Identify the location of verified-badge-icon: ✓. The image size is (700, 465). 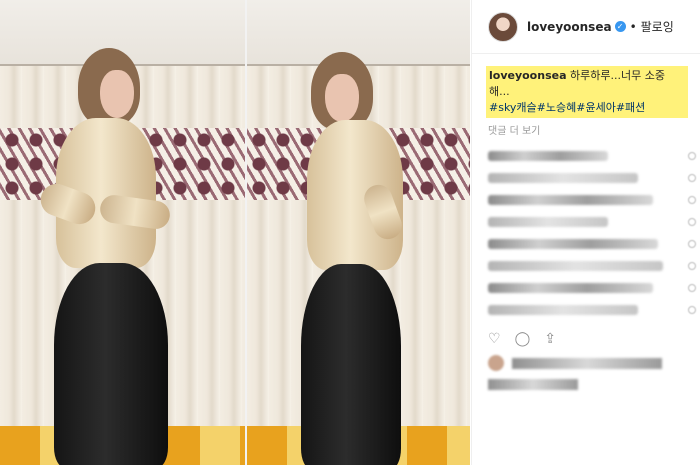
(620, 26).